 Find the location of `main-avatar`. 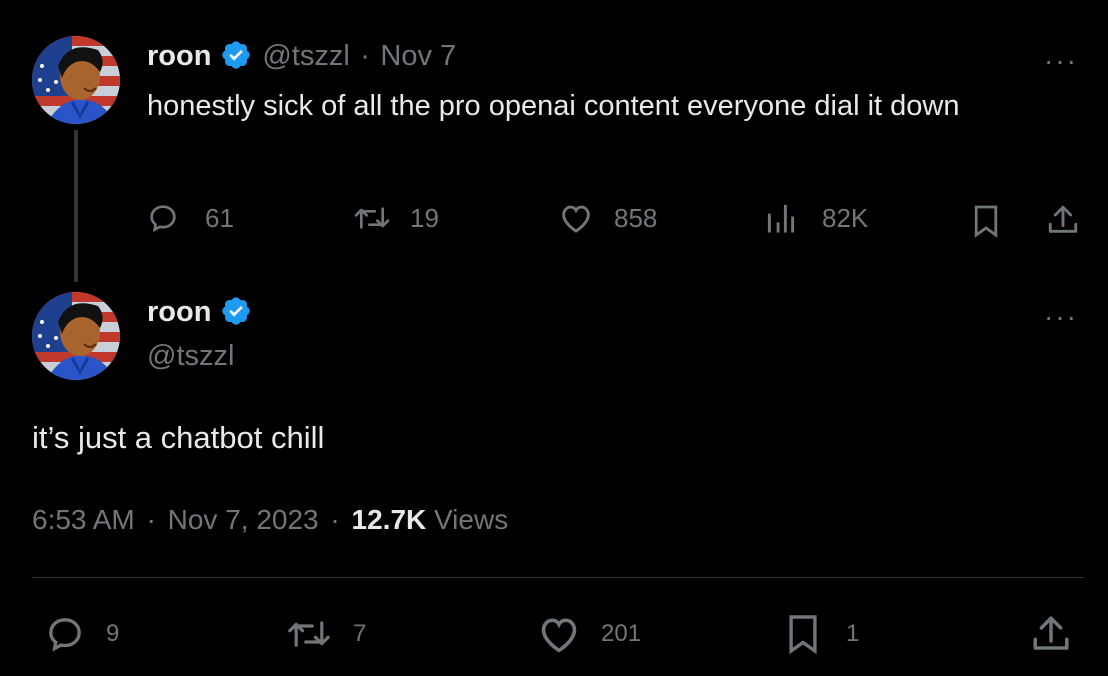

main-avatar is located at coordinates (76, 336).